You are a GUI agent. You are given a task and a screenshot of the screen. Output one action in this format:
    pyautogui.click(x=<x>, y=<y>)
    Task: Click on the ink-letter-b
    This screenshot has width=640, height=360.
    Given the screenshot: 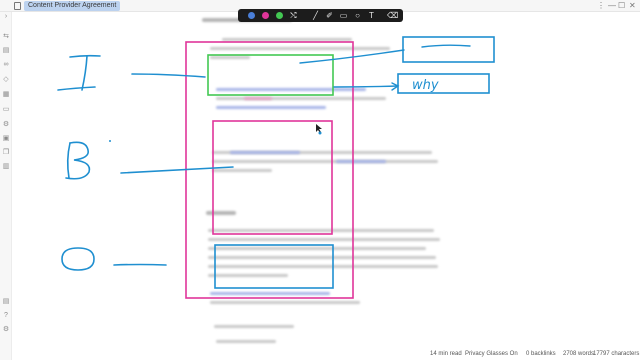 What is the action you would take?
    pyautogui.click(x=78, y=160)
    